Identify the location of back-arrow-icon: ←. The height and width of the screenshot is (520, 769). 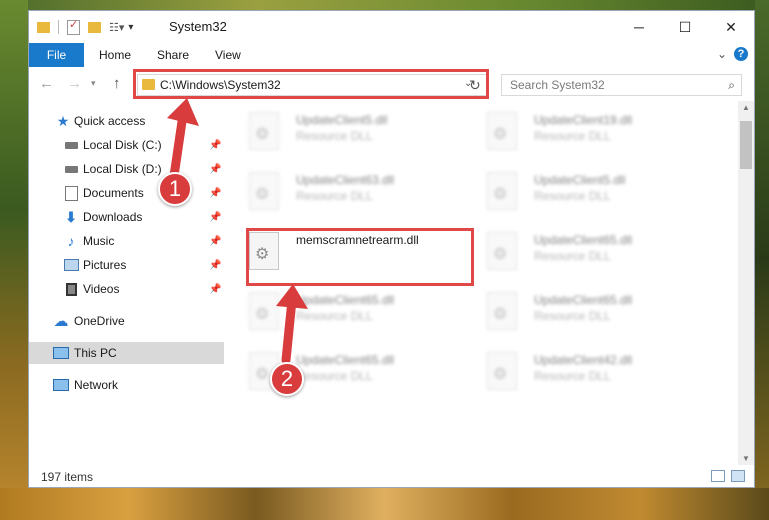
(46, 83).